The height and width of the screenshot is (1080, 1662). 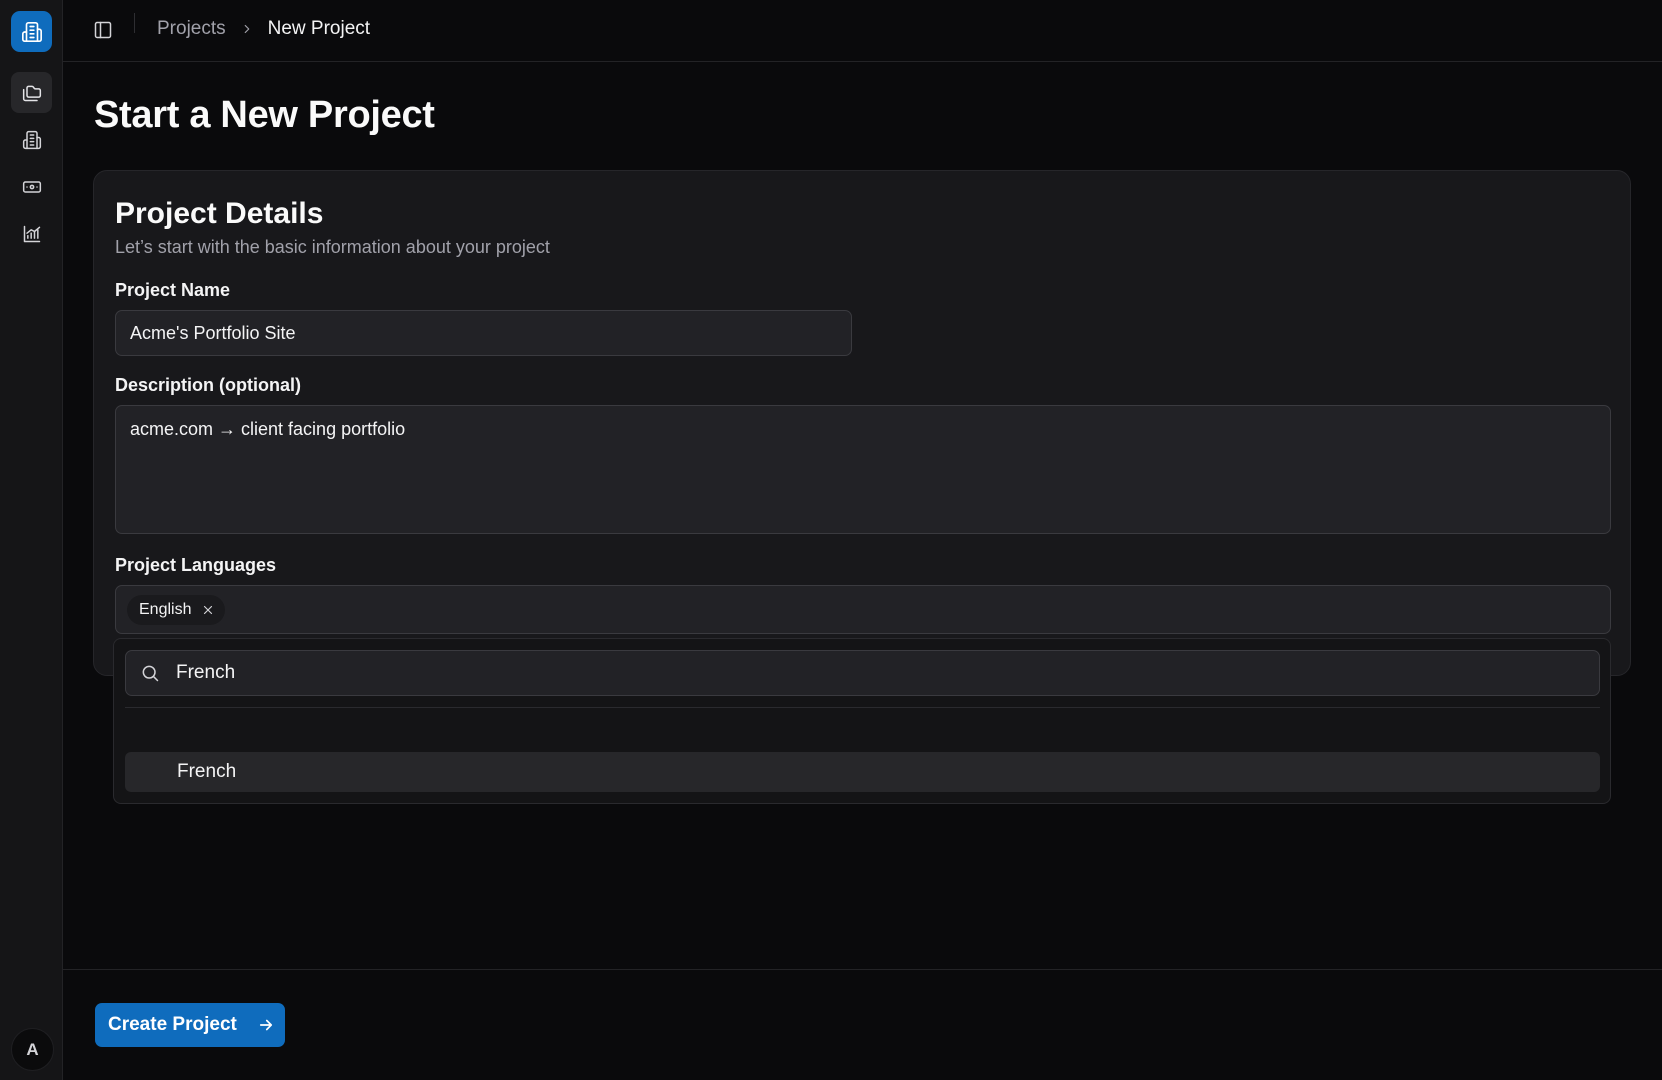 I want to click on banknote-icon, so click(x=31, y=186).